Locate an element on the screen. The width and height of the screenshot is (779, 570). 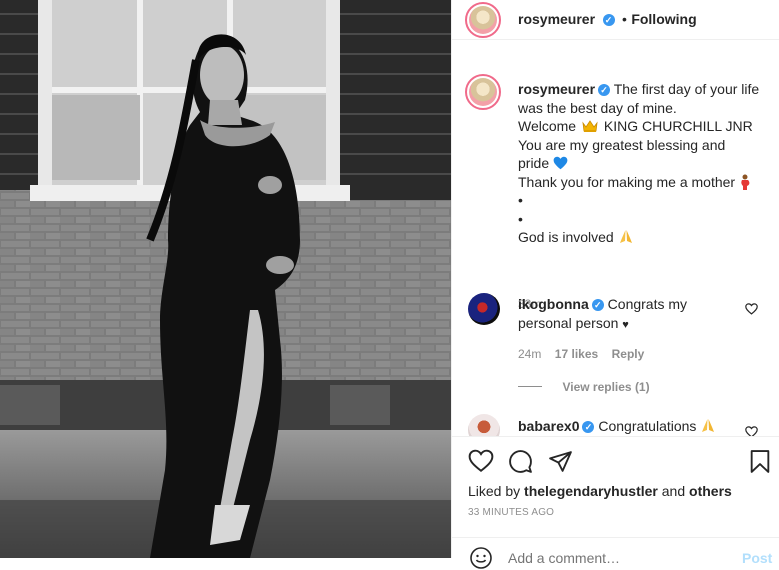
caption-line: You are my greatest blessing and is located at coordinates (622, 144).